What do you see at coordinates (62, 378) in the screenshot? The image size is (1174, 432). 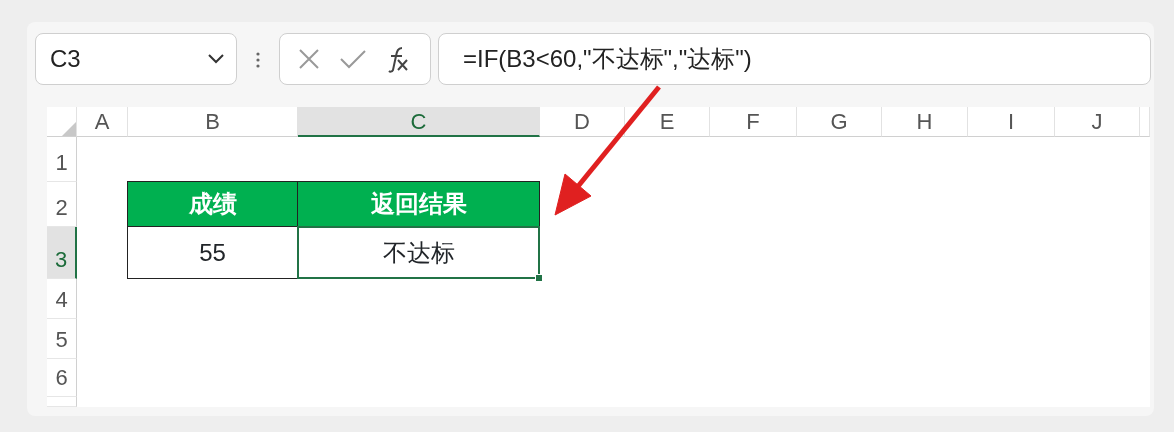 I see `row-header: 6` at bounding box center [62, 378].